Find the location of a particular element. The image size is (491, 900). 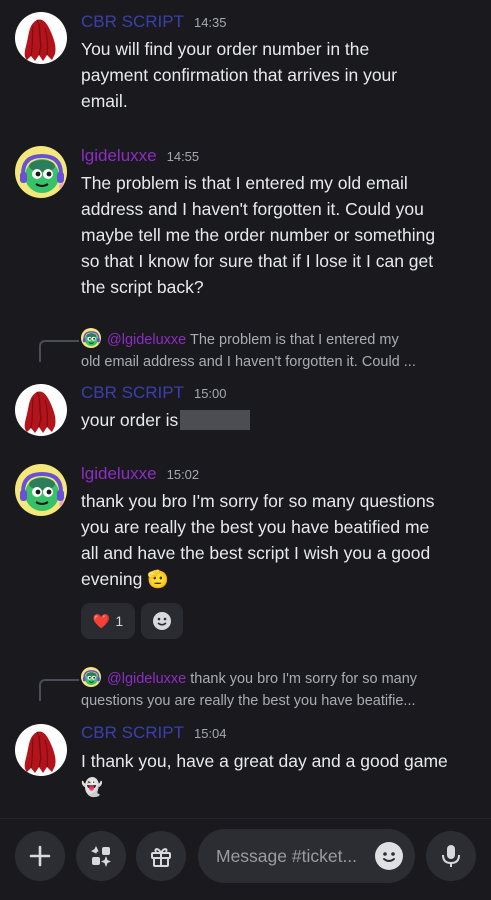

plus-icon is located at coordinates (40, 856).